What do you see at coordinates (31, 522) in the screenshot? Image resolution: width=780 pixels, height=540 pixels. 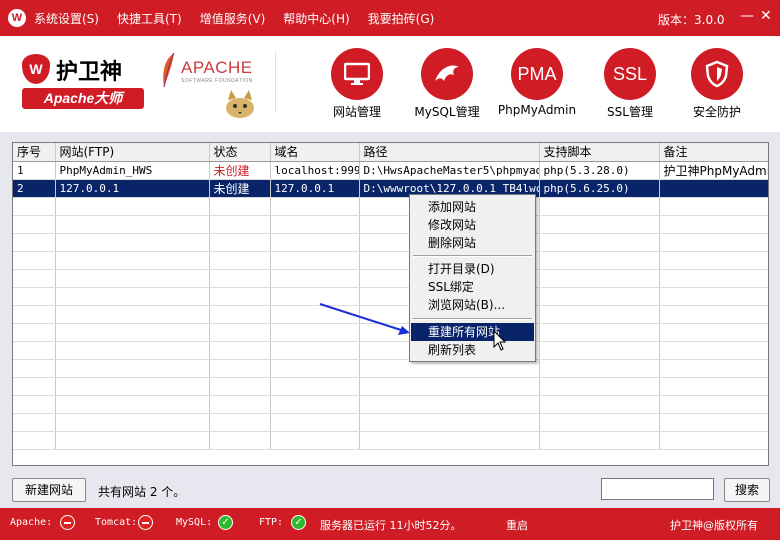 I see `apache-status-label: Apache:` at bounding box center [31, 522].